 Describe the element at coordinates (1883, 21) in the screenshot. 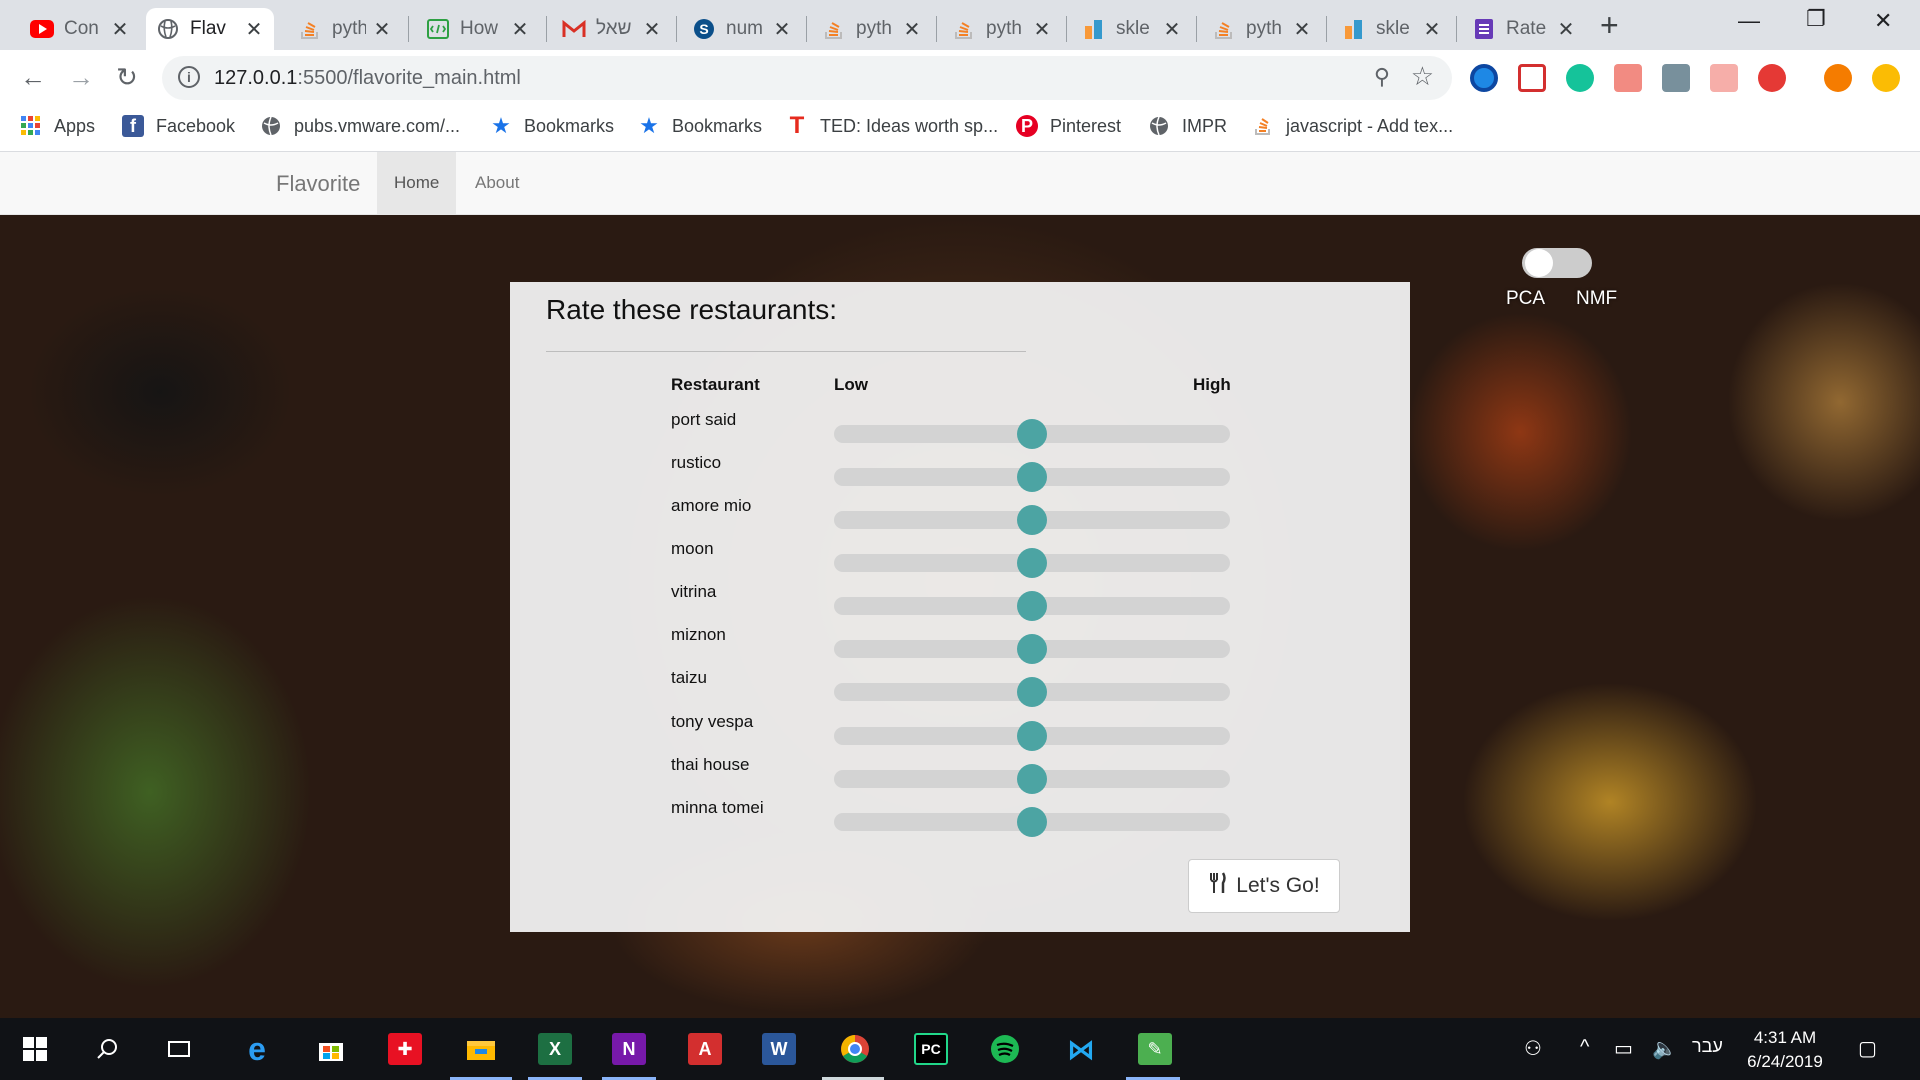

I see `window-close-button: ✕` at that location.